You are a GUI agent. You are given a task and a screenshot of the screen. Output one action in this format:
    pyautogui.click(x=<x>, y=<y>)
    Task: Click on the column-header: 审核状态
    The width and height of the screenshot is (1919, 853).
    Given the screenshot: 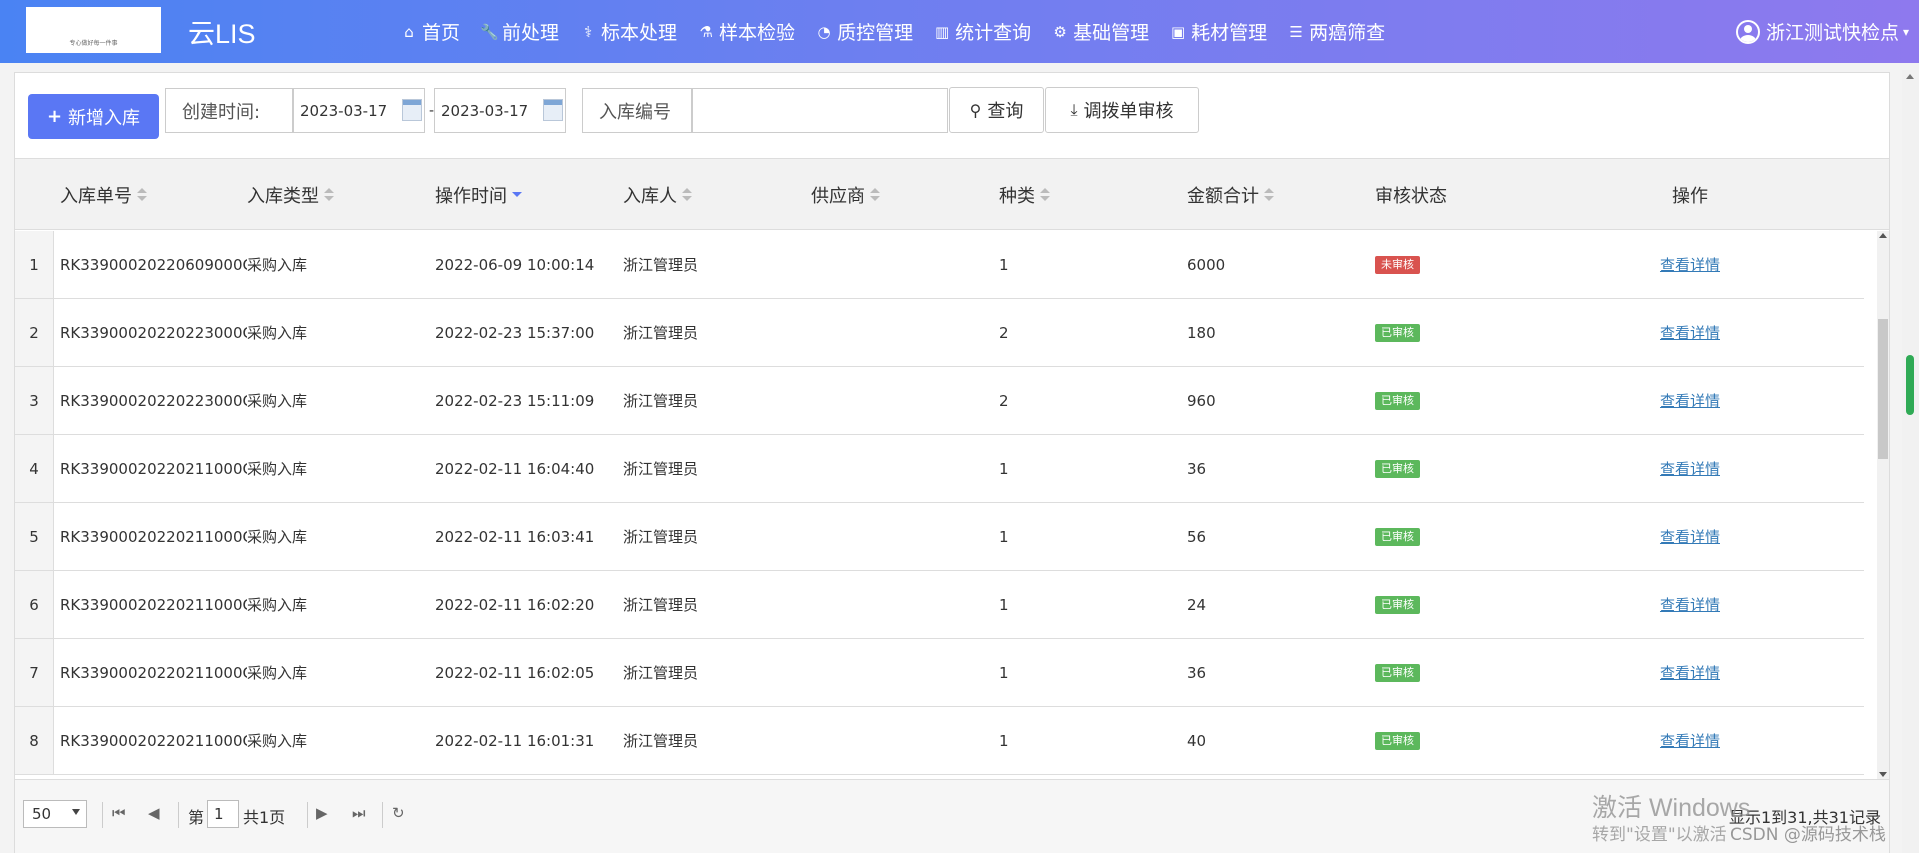 What is the action you would take?
    pyautogui.click(x=1465, y=194)
    